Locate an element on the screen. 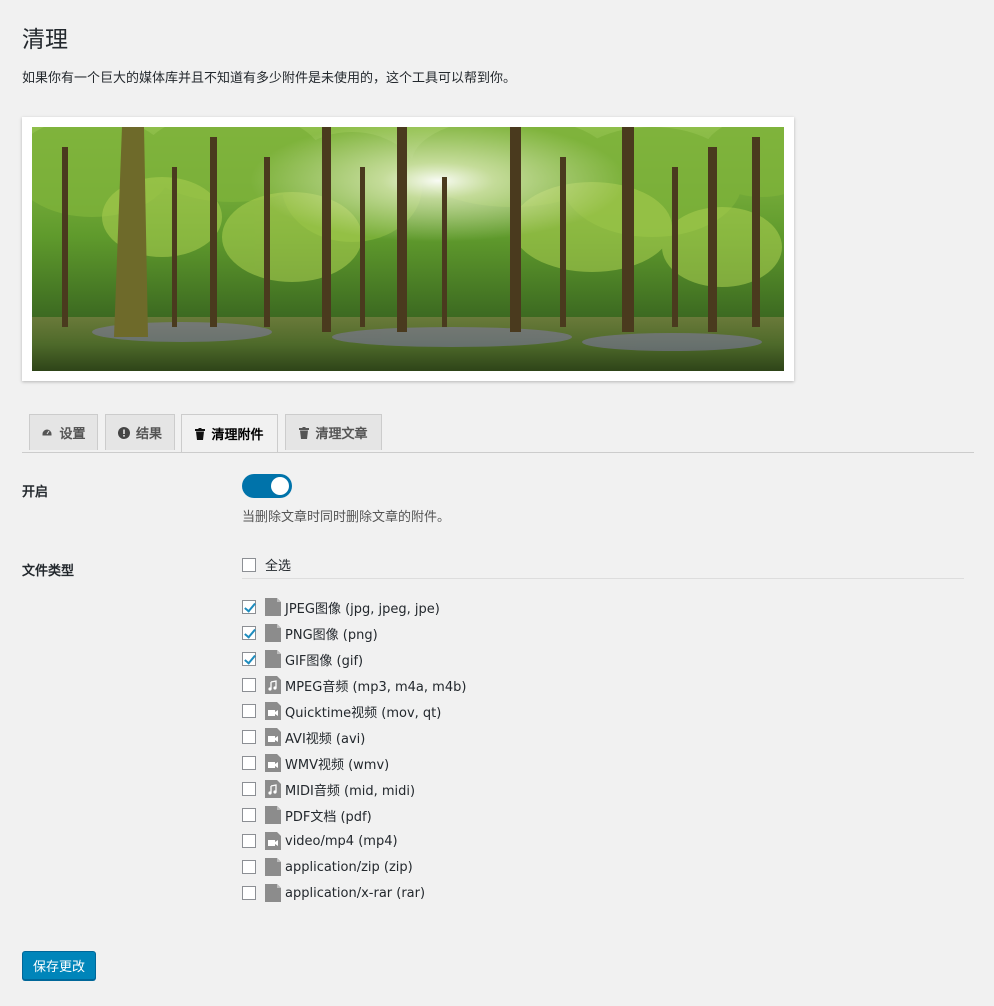  enable-description: 当删除文章时同时删除文章的附件。 is located at coordinates (346, 517).